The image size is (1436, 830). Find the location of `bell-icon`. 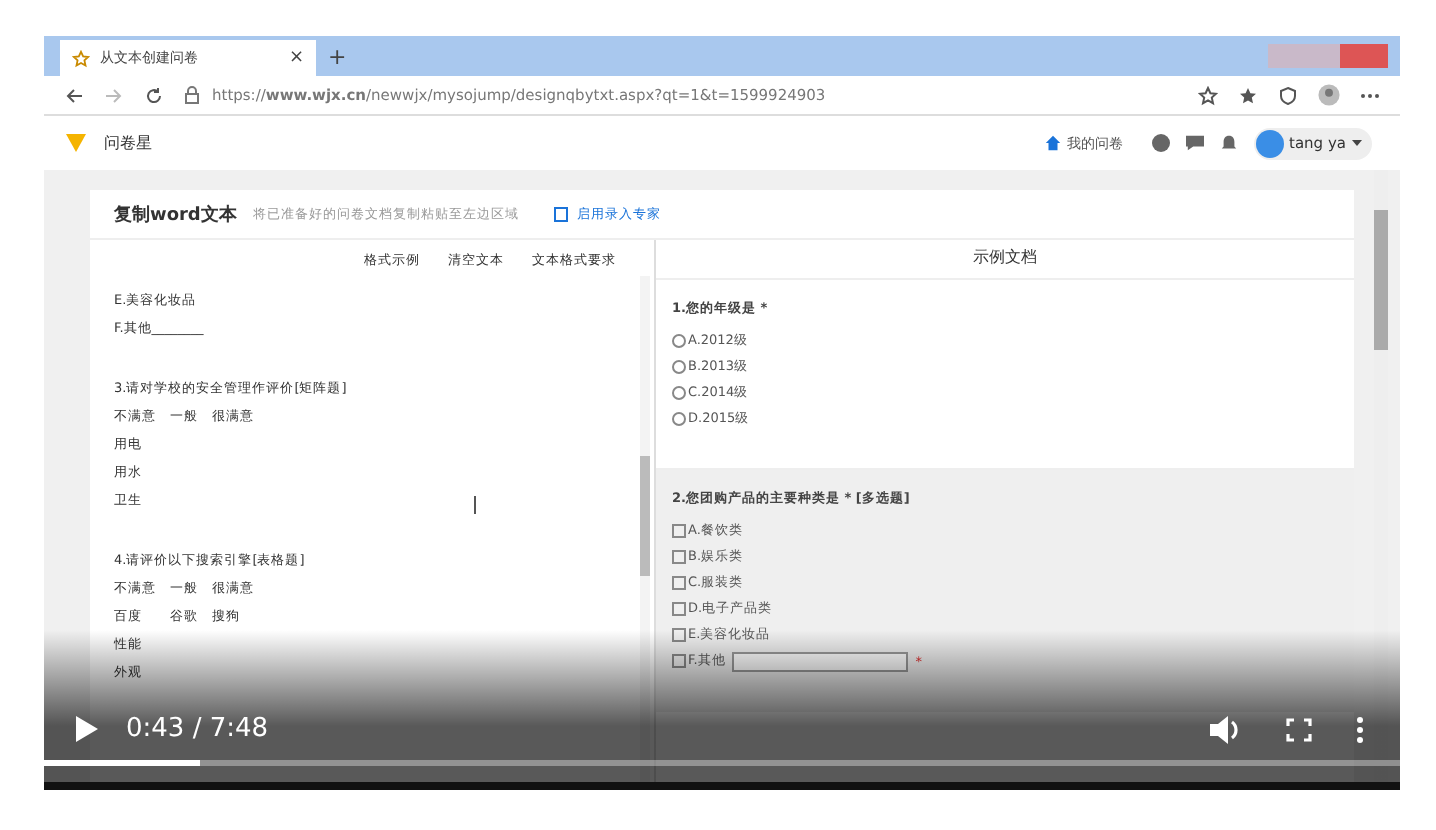

bell-icon is located at coordinates (1228, 143).